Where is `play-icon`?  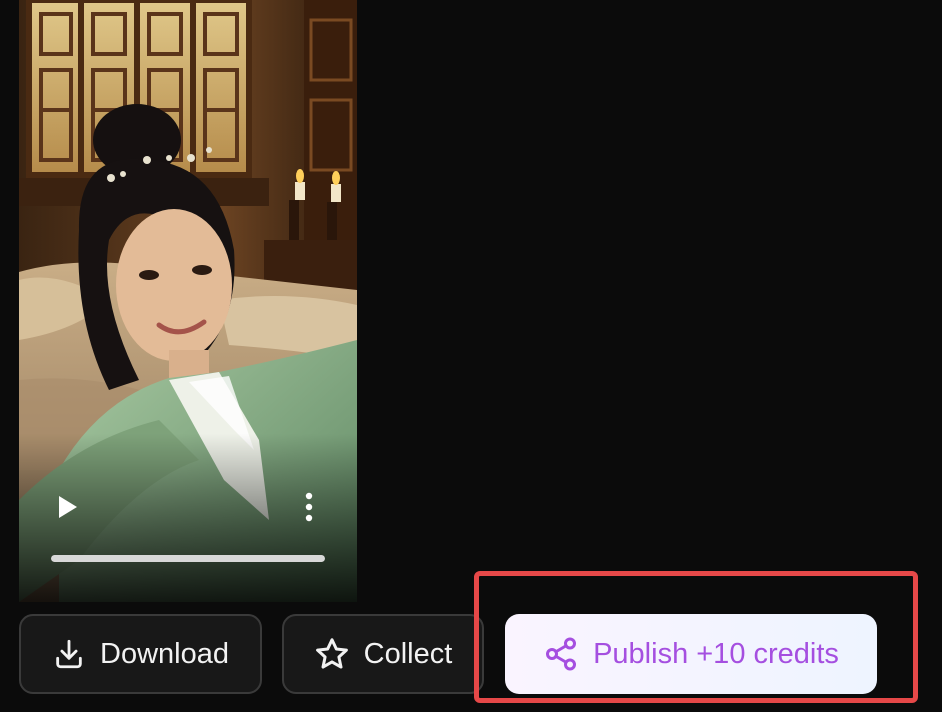
play-icon is located at coordinates (68, 507).